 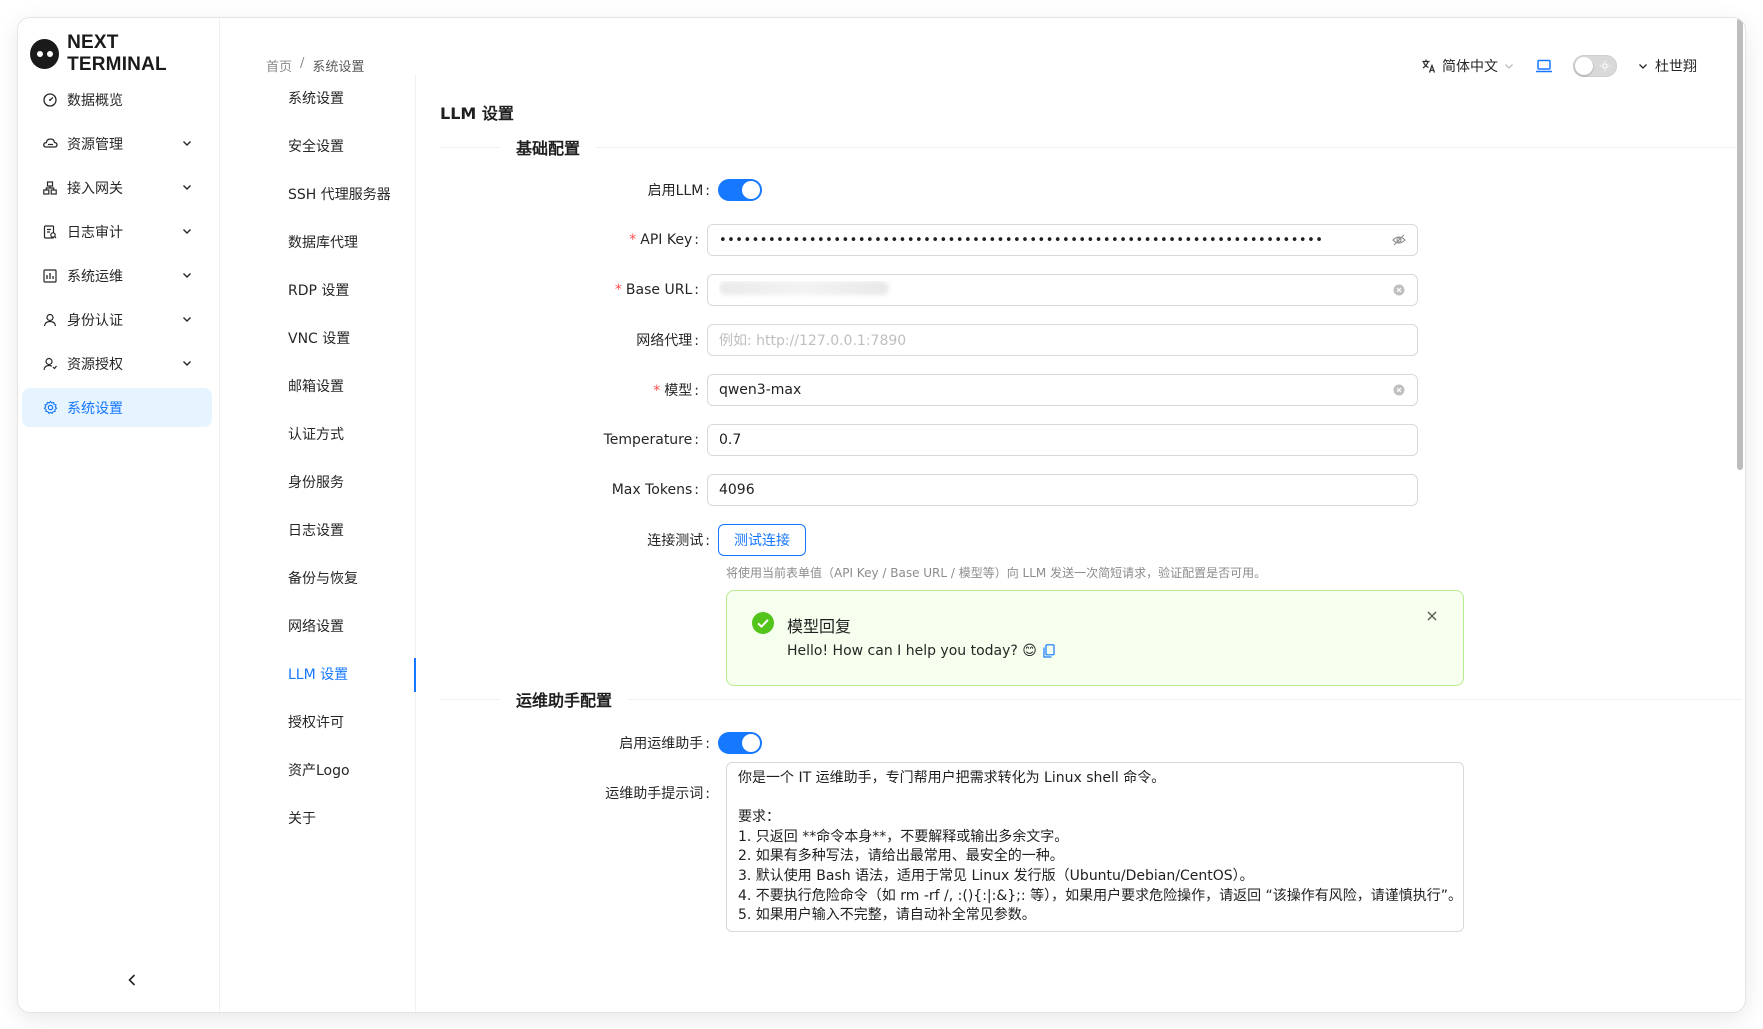 What do you see at coordinates (95, 100) in the screenshot?
I see `sidebar-item-label: 数据概览` at bounding box center [95, 100].